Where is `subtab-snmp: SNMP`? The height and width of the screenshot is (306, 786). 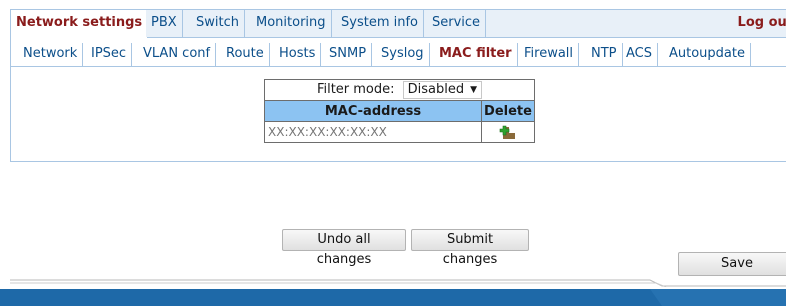 subtab-snmp: SNMP is located at coordinates (348, 54).